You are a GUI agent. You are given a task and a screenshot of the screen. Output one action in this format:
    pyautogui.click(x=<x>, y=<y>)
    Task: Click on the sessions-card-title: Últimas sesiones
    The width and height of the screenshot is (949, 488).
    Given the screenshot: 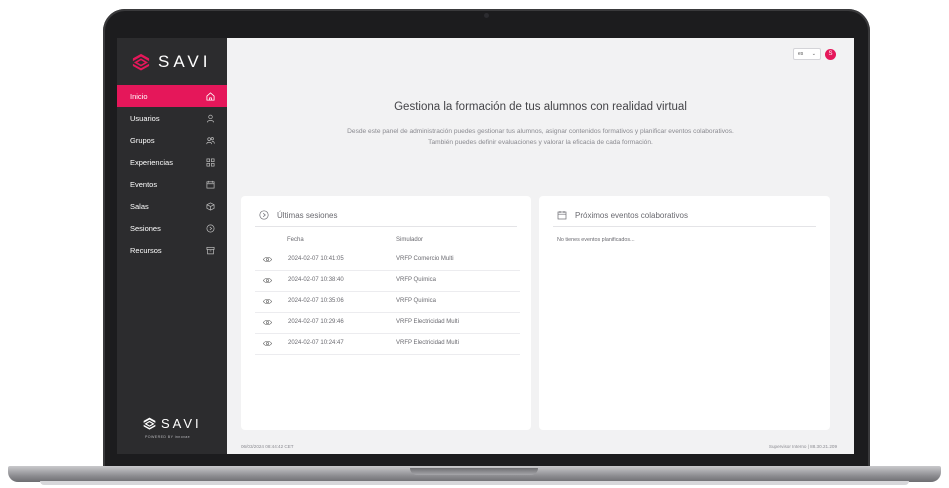 What is the action you would take?
    pyautogui.click(x=307, y=215)
    